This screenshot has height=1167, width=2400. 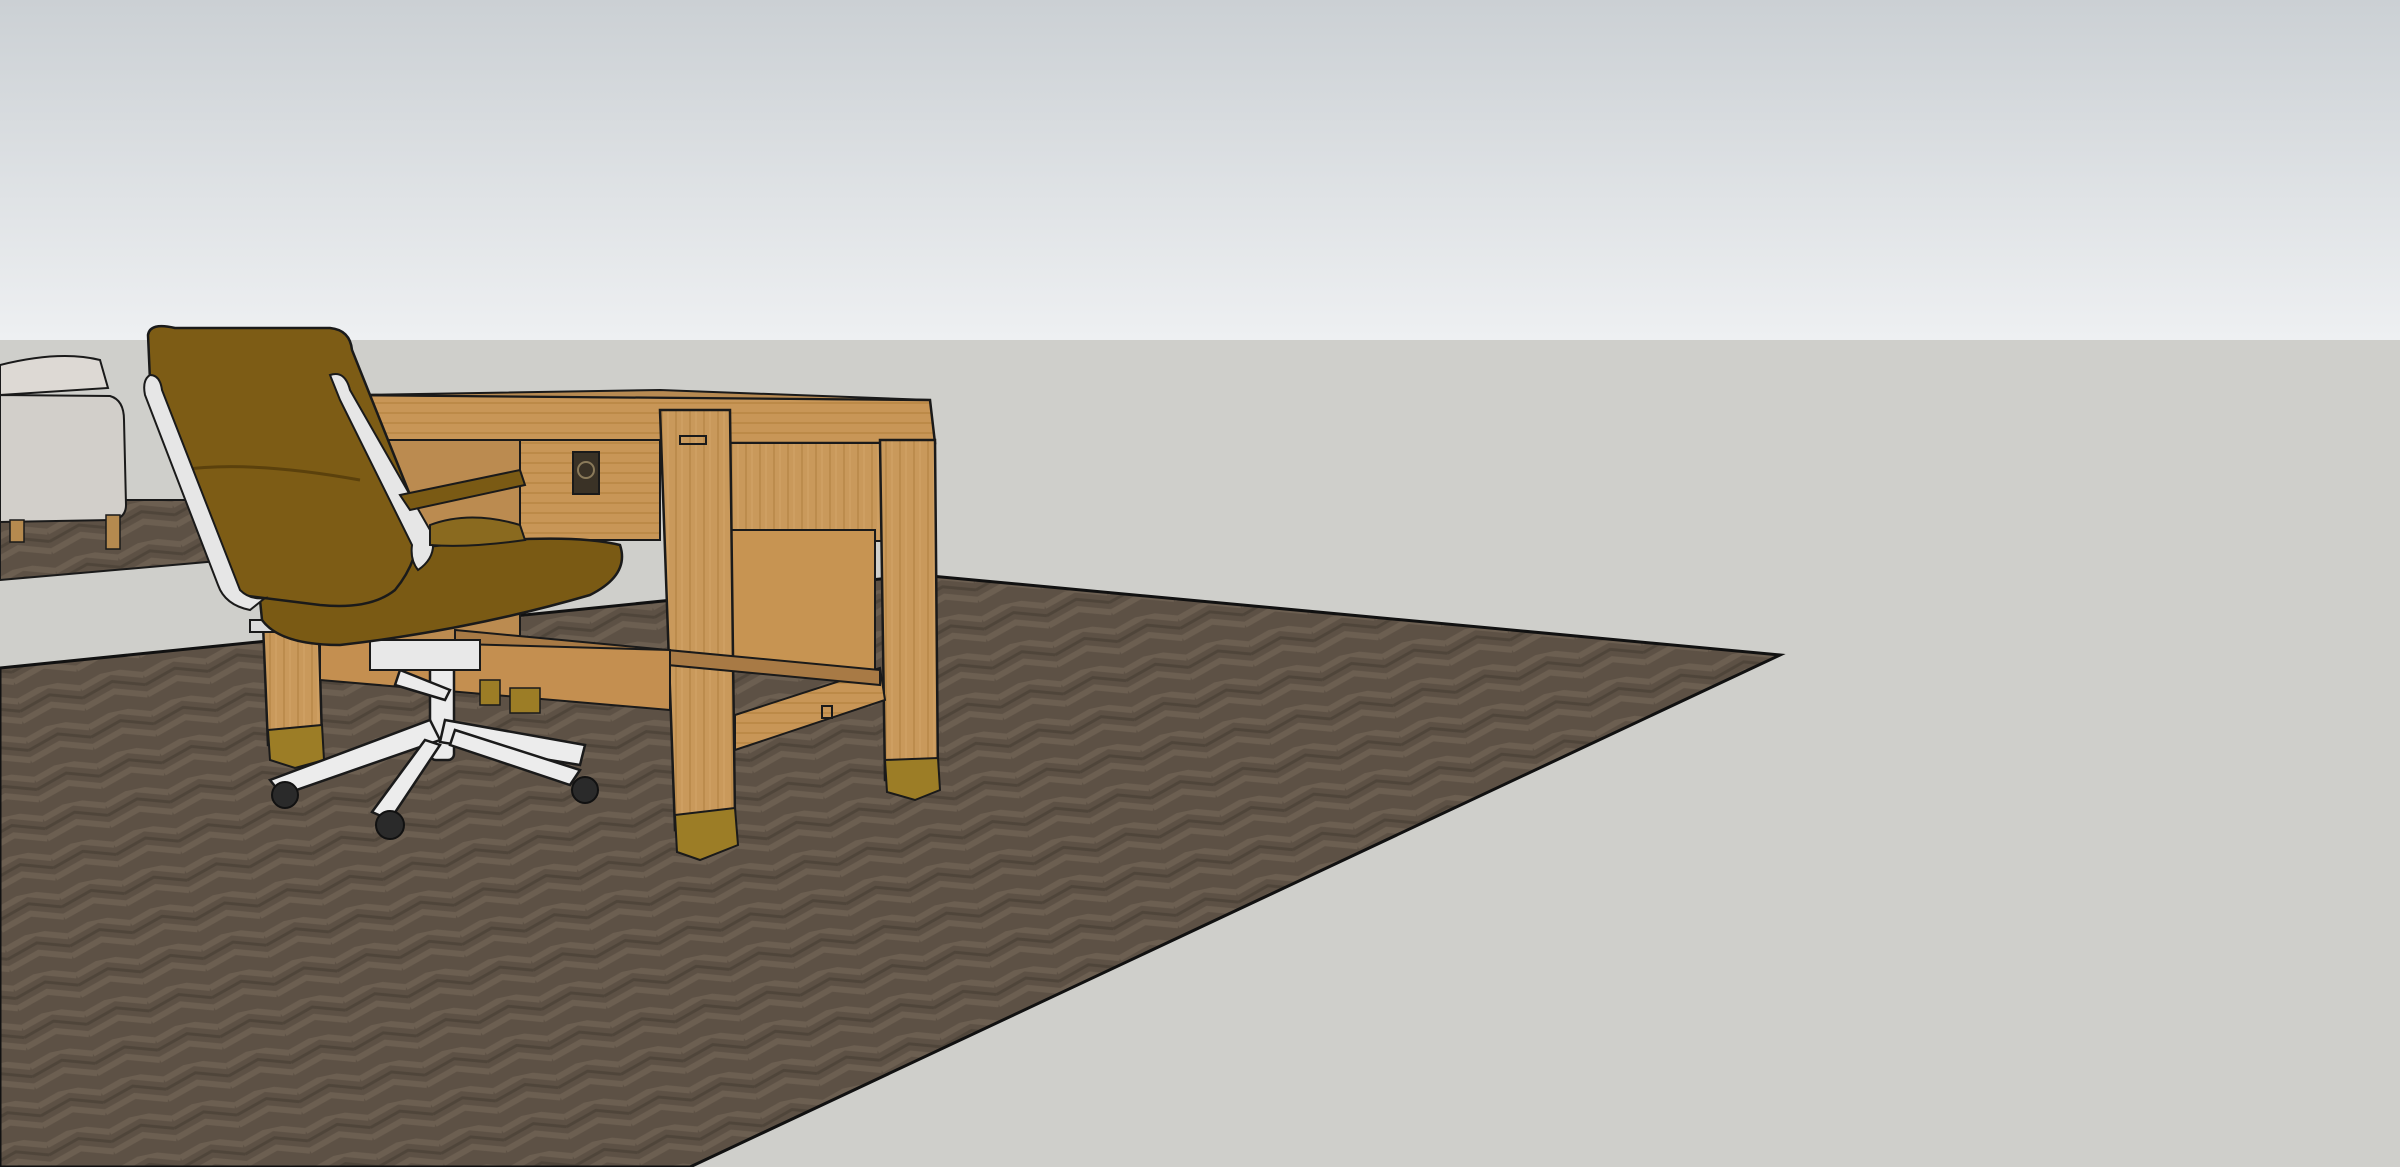 What do you see at coordinates (586, 473) in the screenshot?
I see `drawer-pull-icon` at bounding box center [586, 473].